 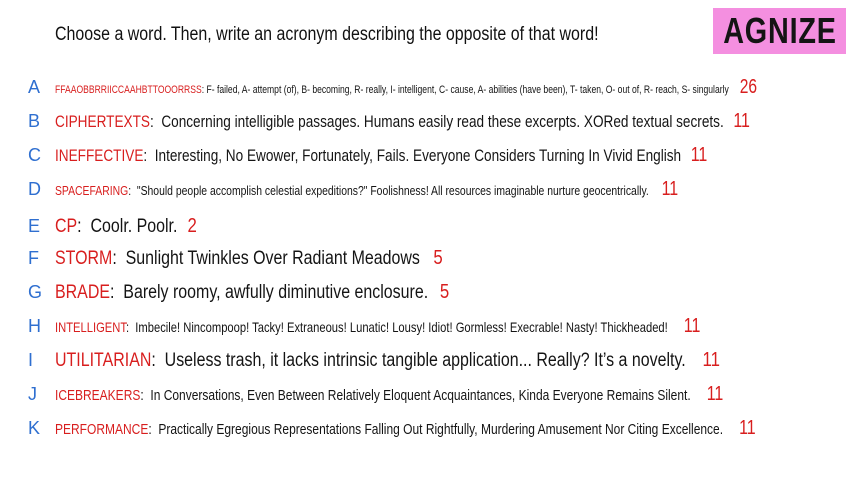 What do you see at coordinates (192, 225) in the screenshot?
I see `entry-score: 2` at bounding box center [192, 225].